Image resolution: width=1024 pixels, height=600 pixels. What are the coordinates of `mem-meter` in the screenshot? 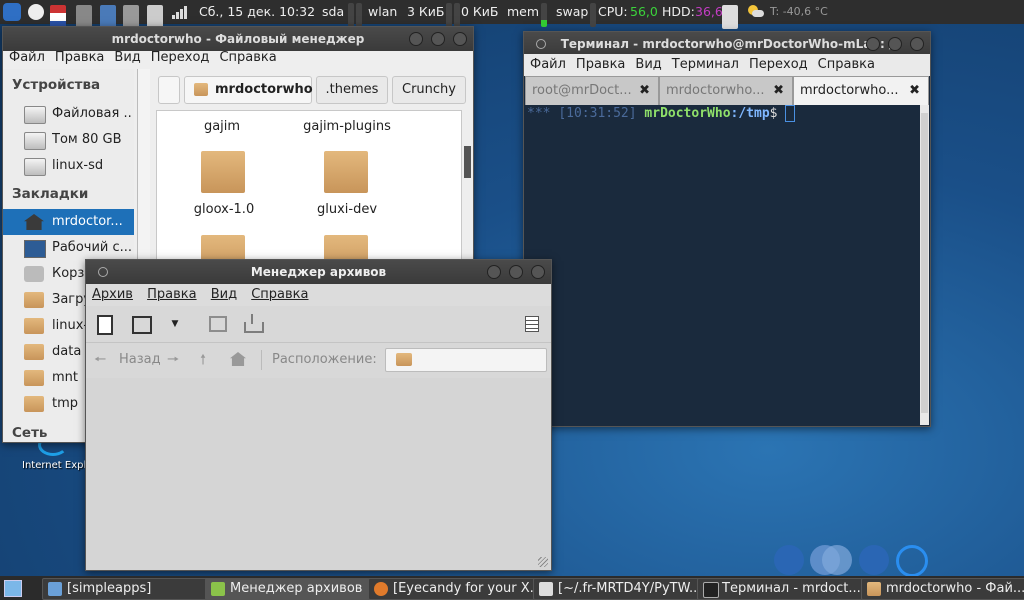 It's located at (544, 15).